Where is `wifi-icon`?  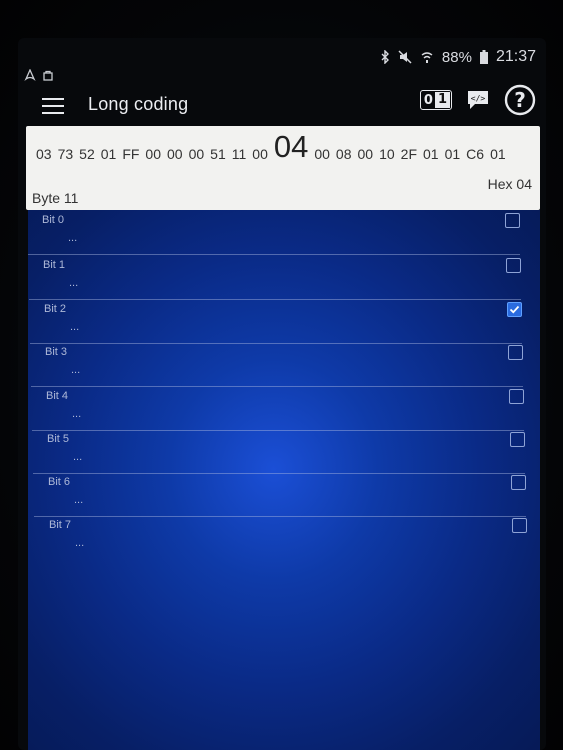 wifi-icon is located at coordinates (427, 57).